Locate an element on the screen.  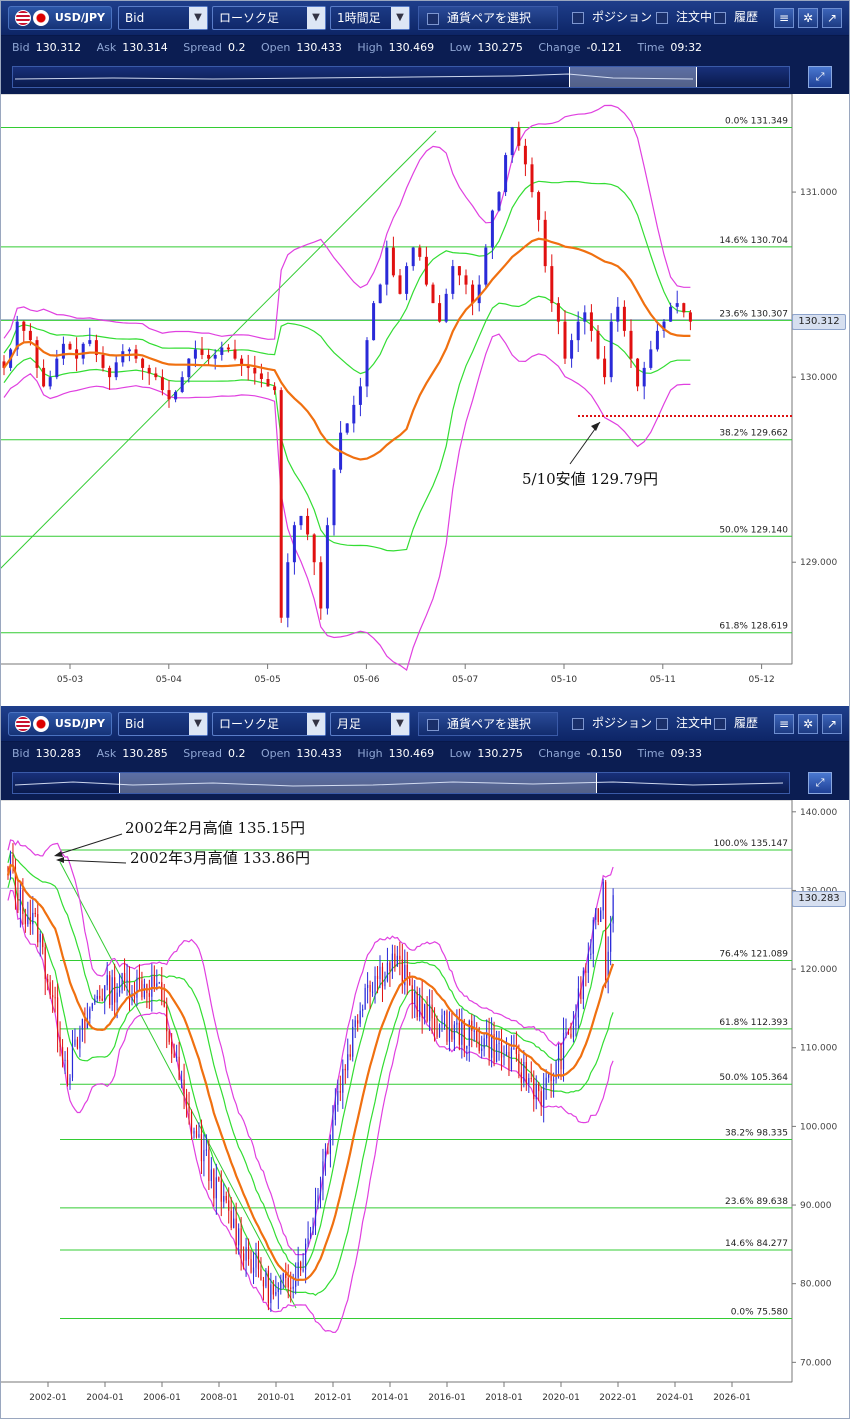
y-tick-label: 129.000 is located at coordinates (818, 563).